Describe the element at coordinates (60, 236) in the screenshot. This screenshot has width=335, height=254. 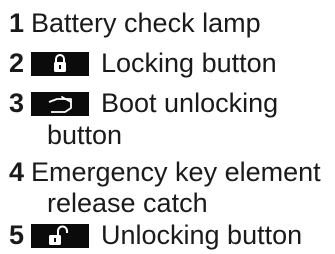
I see `lock-open-icon` at that location.